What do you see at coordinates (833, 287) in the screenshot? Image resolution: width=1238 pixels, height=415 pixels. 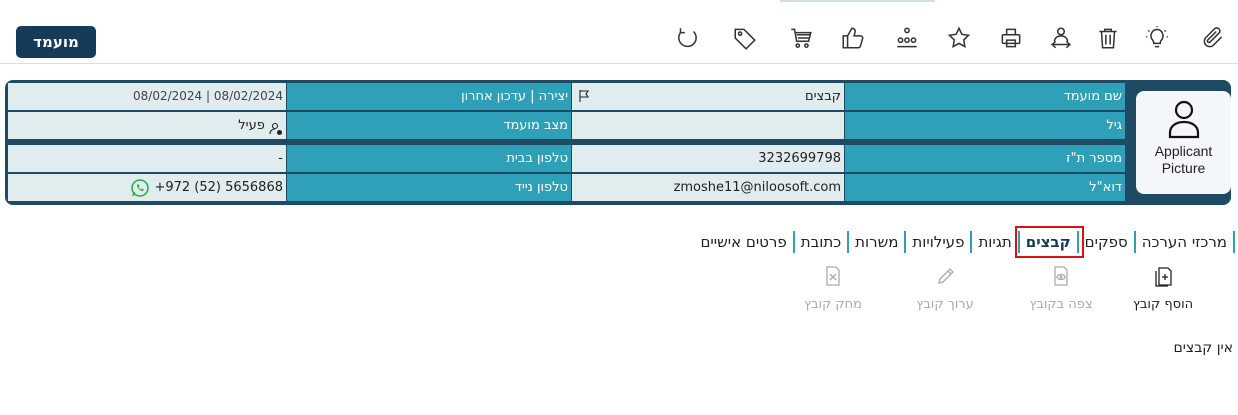 I see `delete-file-button: מחק קובץ` at bounding box center [833, 287].